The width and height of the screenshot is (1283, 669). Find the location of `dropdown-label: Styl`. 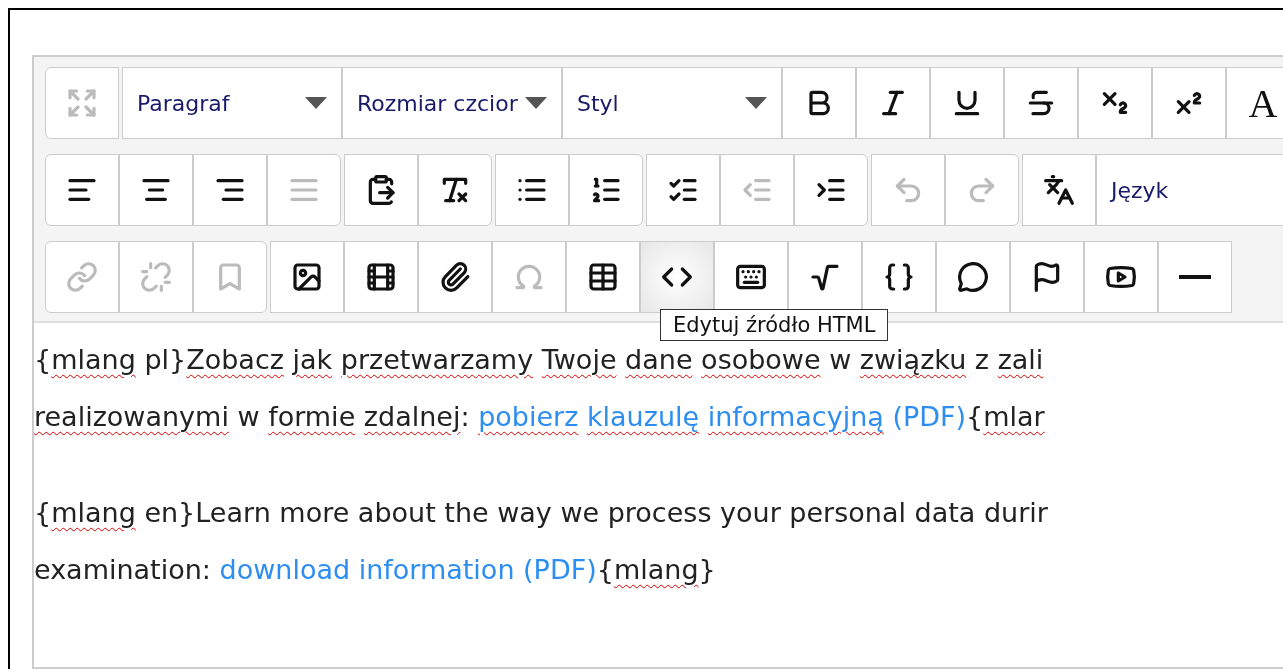

dropdown-label: Styl is located at coordinates (598, 103).